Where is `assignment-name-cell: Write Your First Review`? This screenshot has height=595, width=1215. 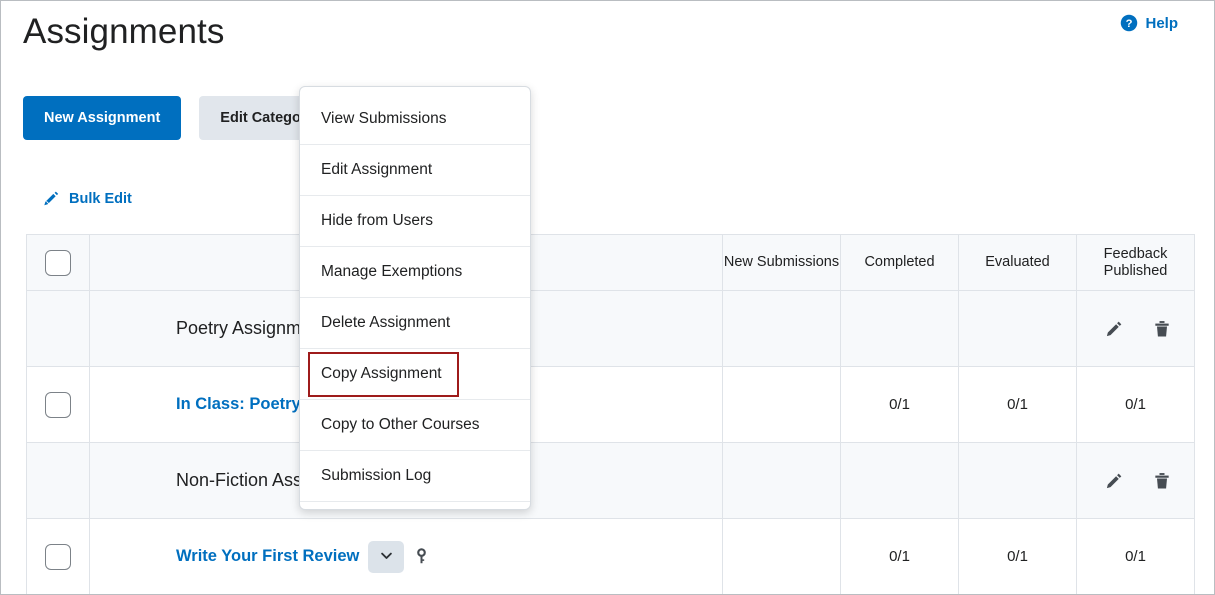 assignment-name-cell: Write Your First Review is located at coordinates (406, 556).